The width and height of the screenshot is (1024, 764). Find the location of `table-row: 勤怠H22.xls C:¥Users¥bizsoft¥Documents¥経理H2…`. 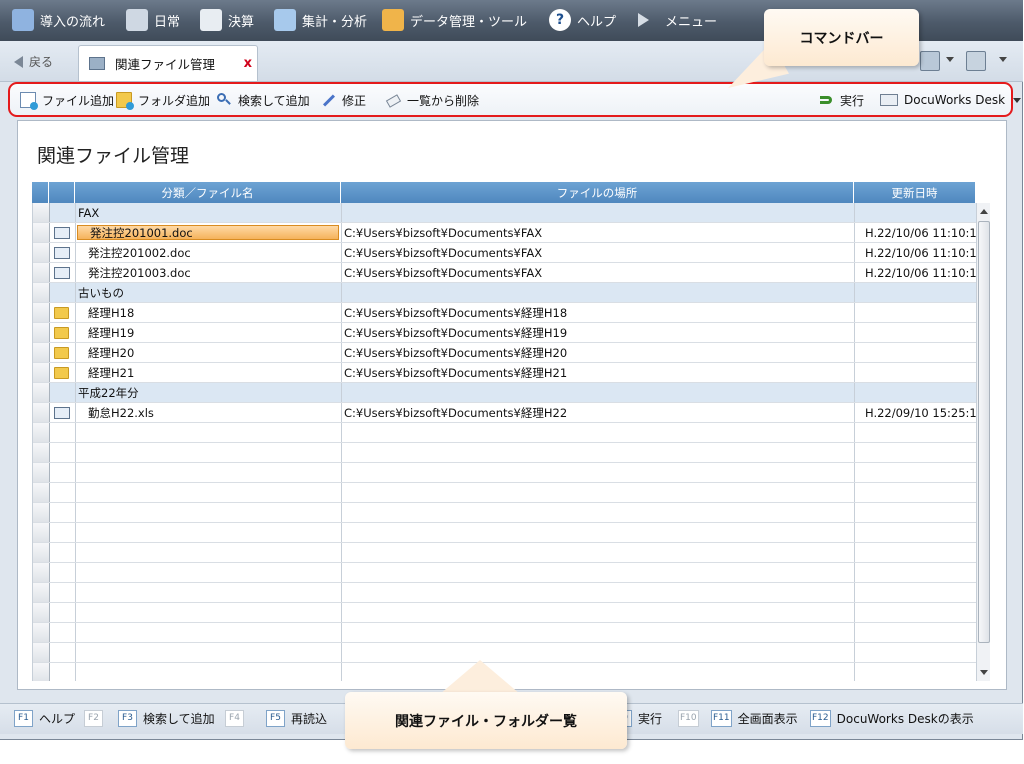

table-row: 勤怠H22.xls C:¥Users¥bizsoft¥Documents¥経理H2… is located at coordinates (505, 413).